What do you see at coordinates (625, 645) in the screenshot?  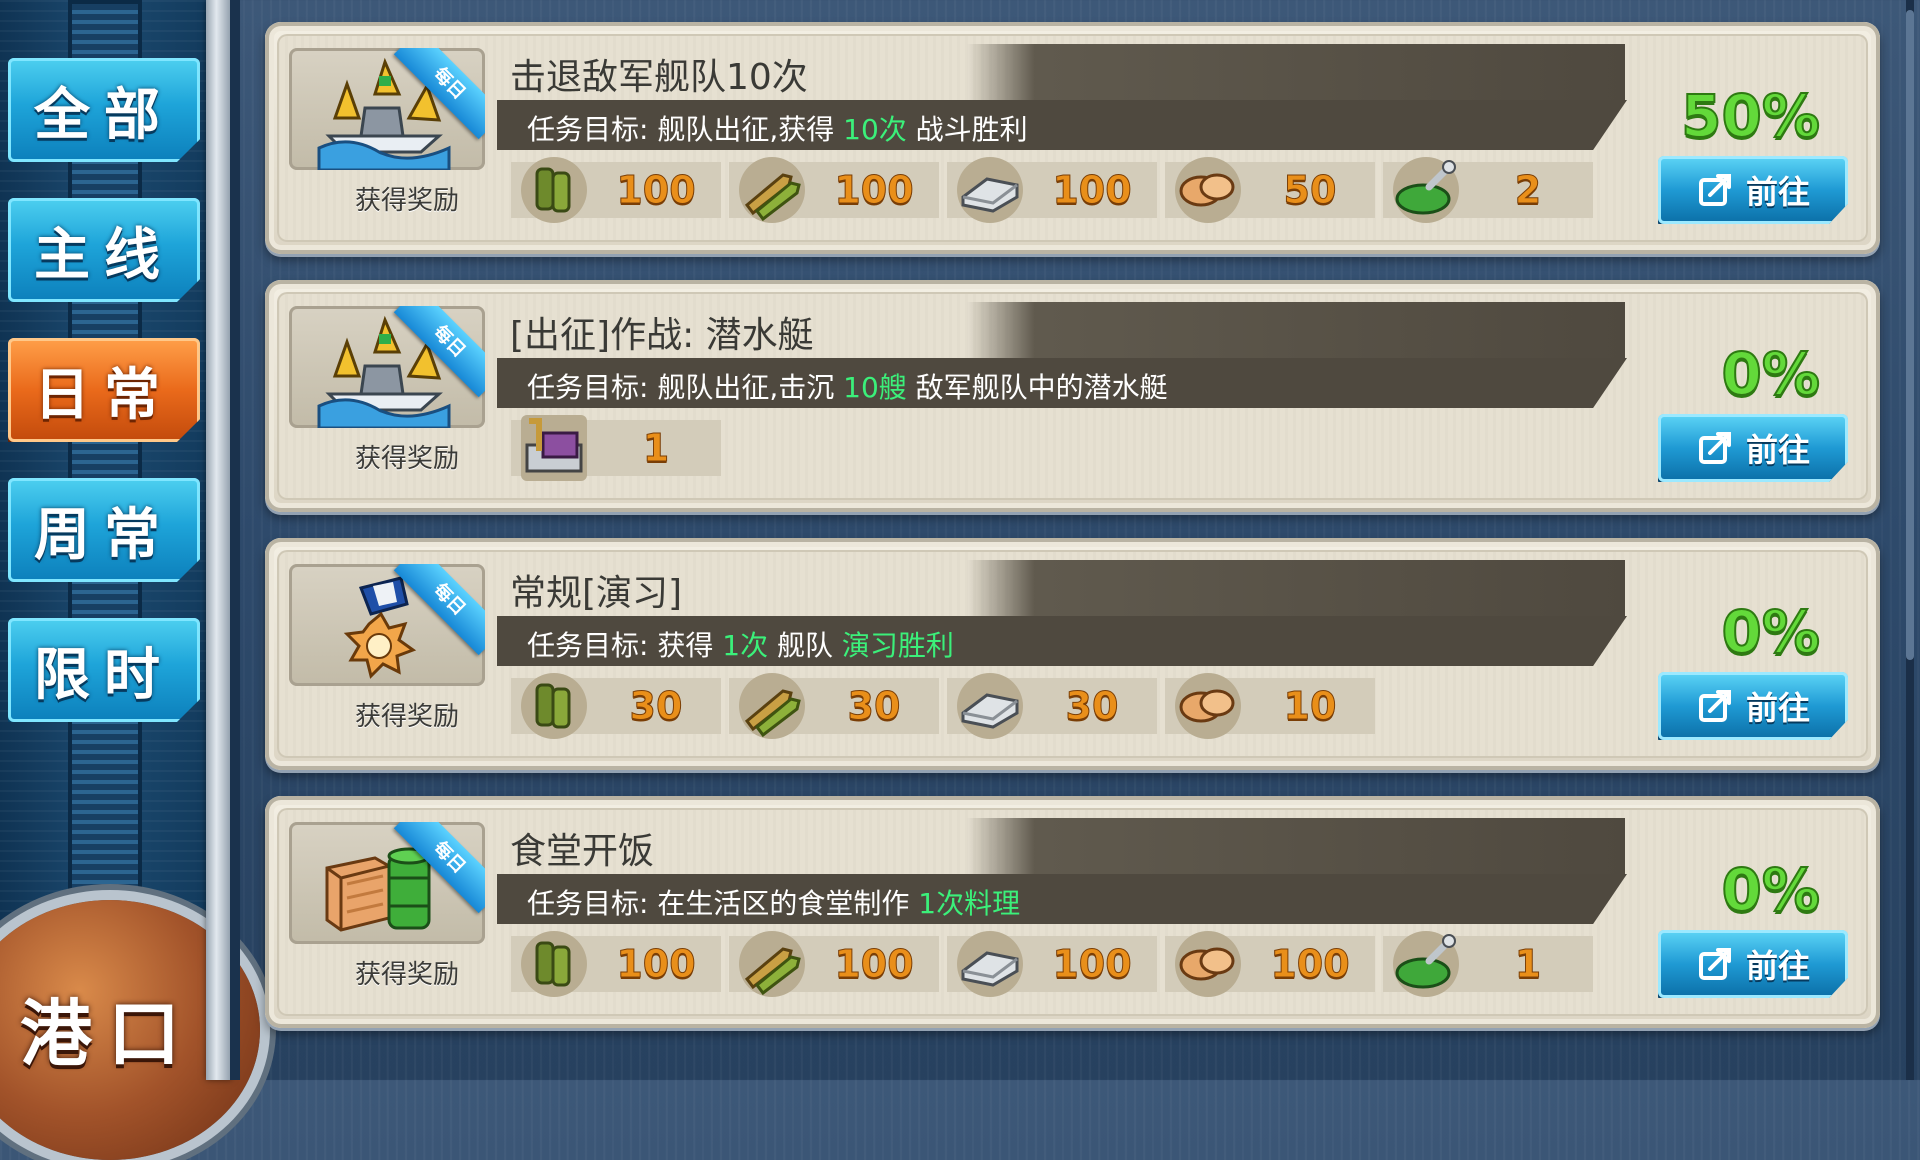 I see `goal-text: 任务目标: 获得` at bounding box center [625, 645].